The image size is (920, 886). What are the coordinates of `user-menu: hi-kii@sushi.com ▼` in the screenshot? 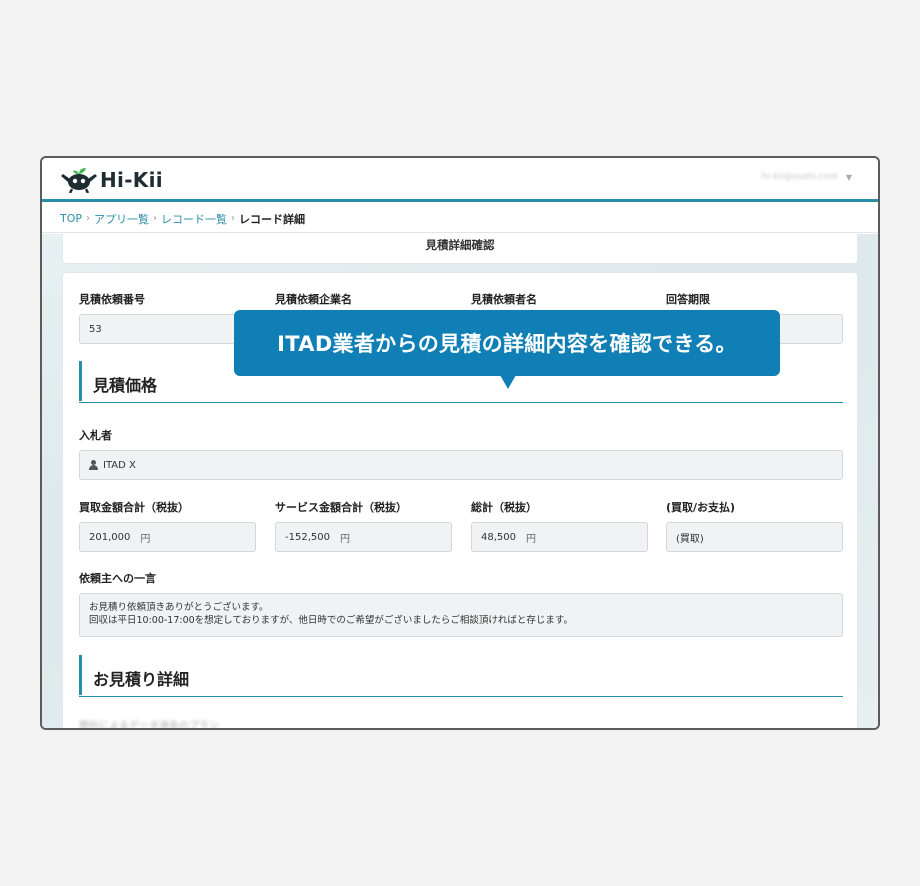 It's located at (807, 177).